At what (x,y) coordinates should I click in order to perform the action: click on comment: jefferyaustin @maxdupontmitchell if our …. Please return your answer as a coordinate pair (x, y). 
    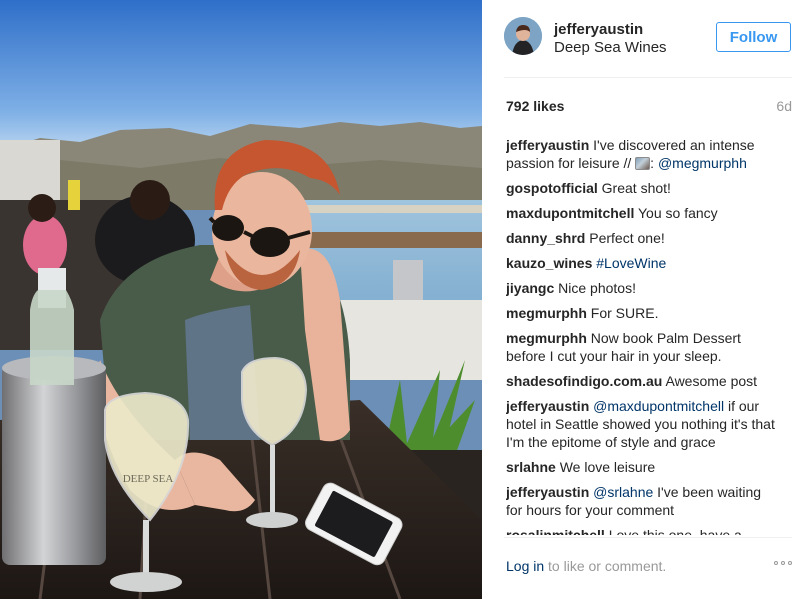
    Looking at the image, I should click on (642, 424).